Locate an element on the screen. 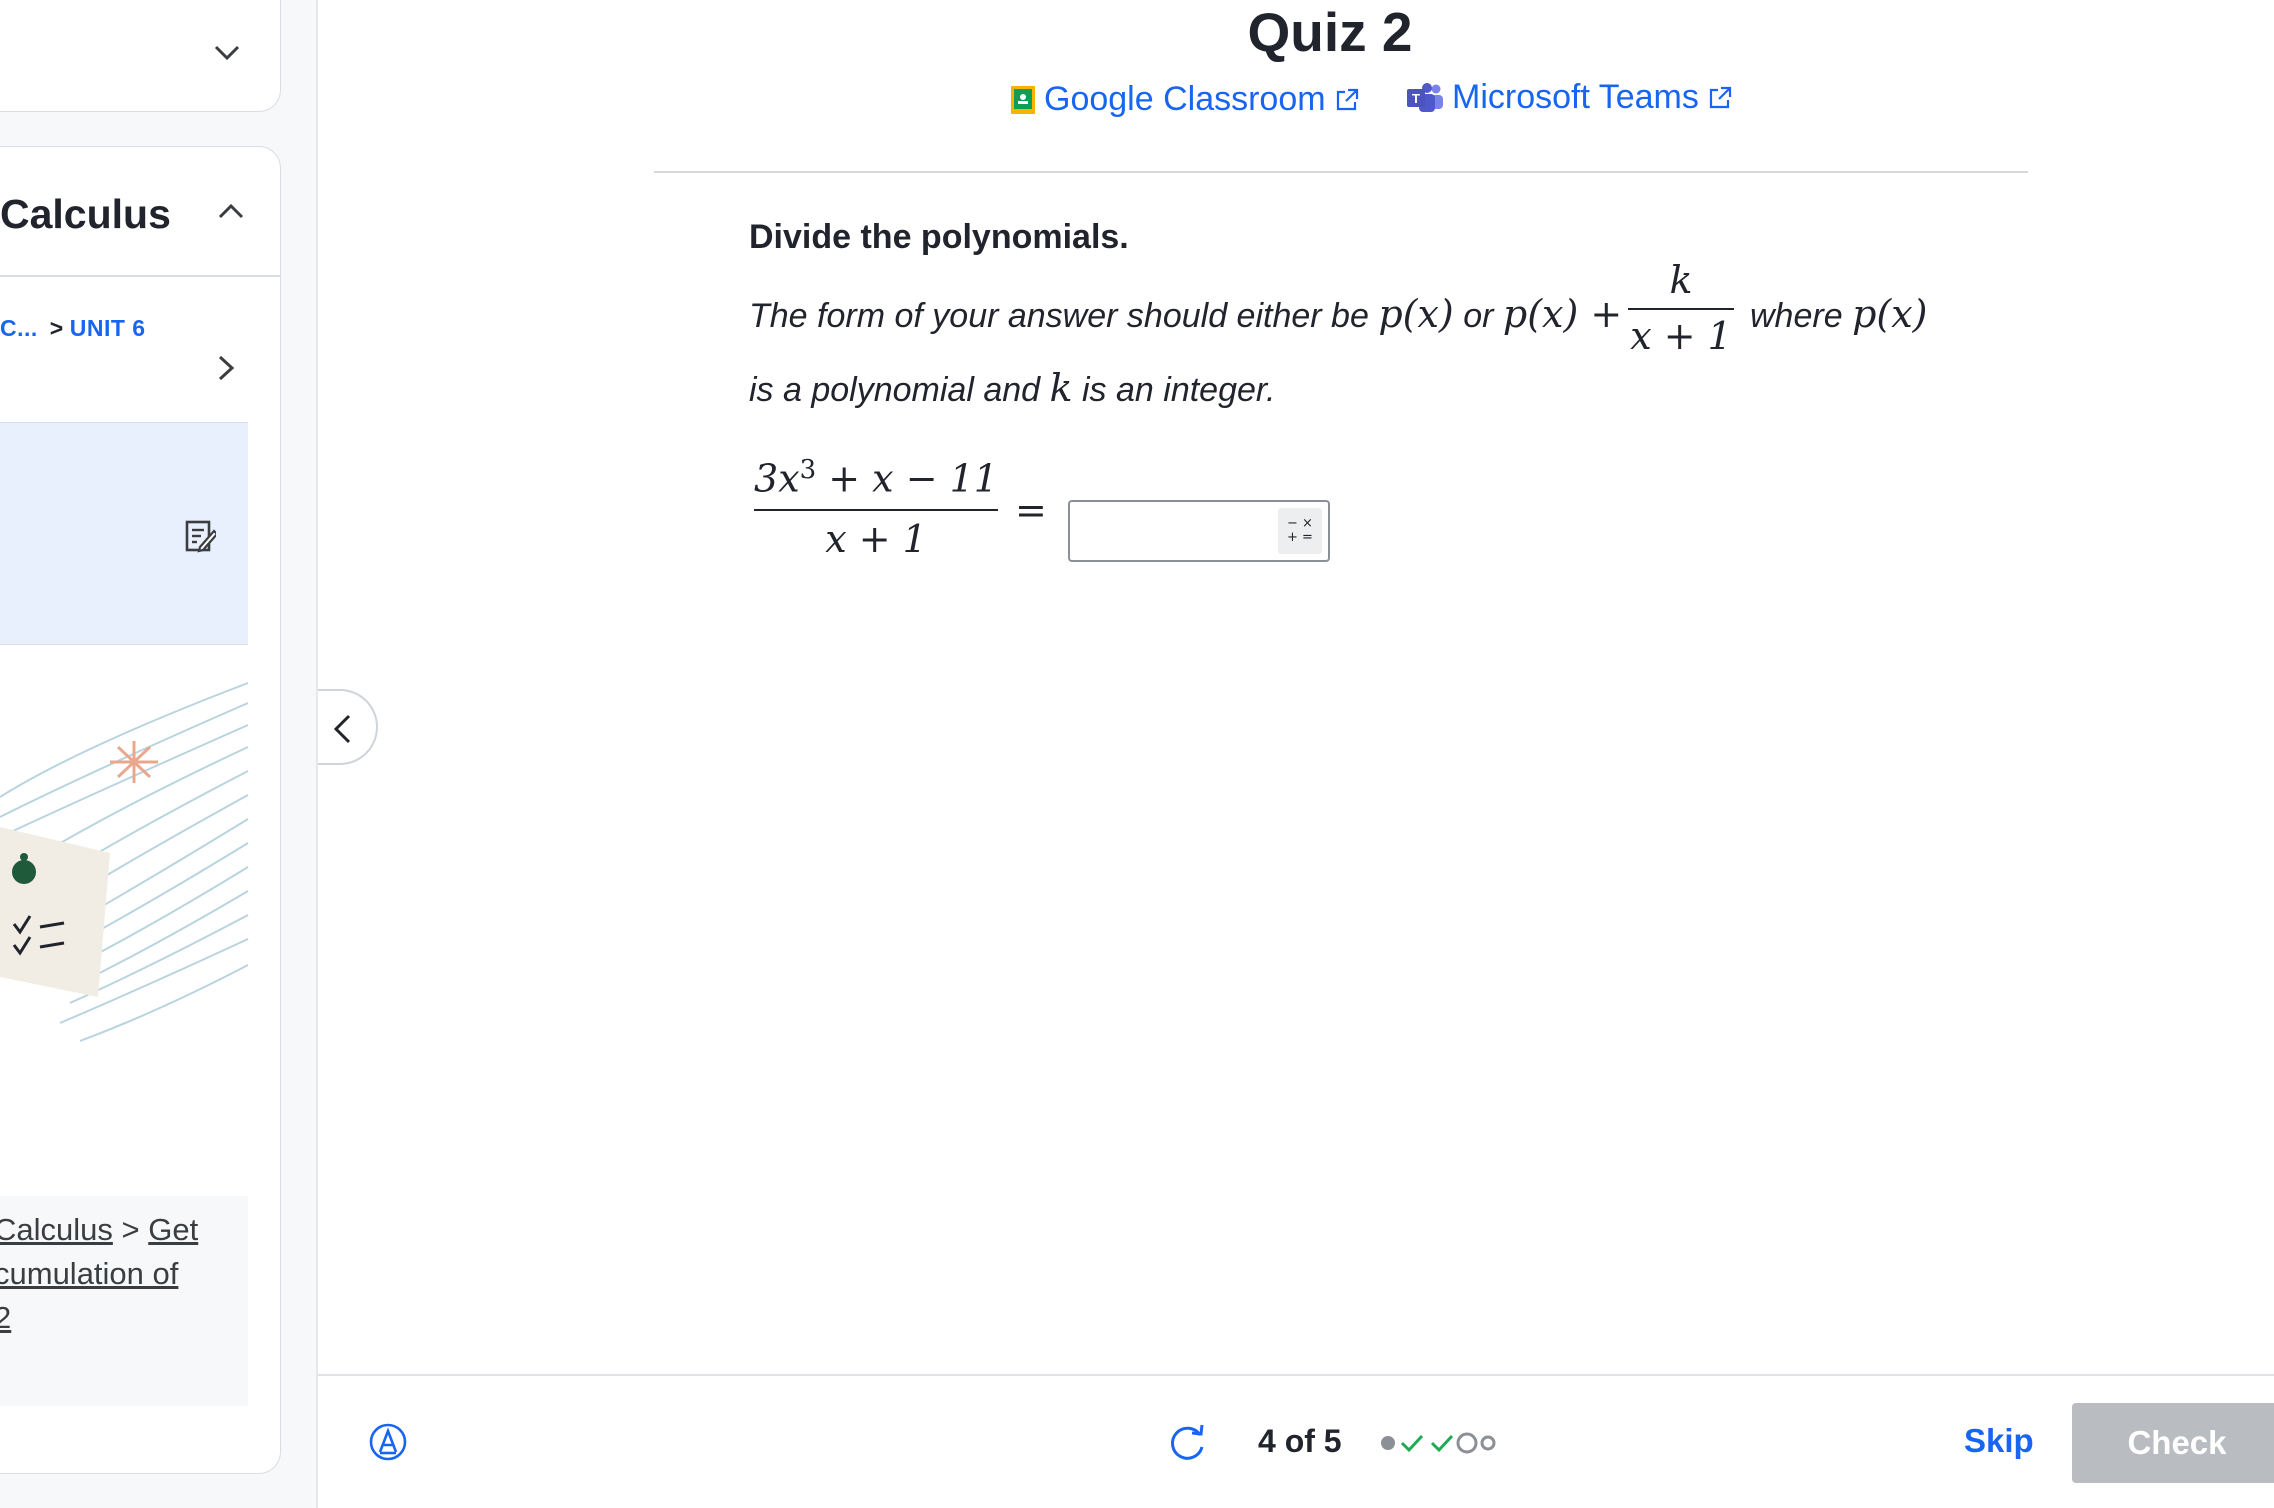 This screenshot has height=1508, width=2274. question-instruction-line2: is a polynomial and k is an integer. is located at coordinates (1012, 388).